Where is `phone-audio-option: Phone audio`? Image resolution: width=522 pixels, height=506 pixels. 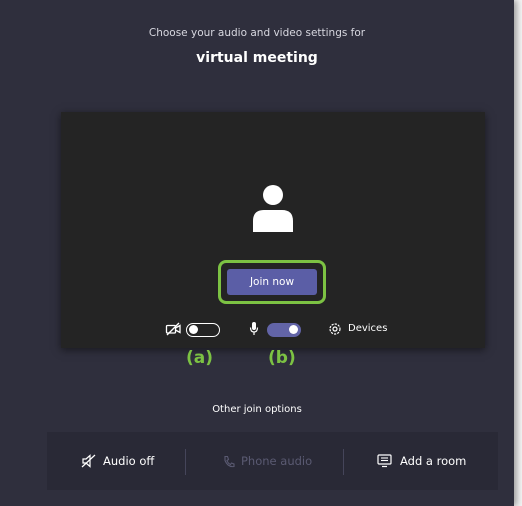
phone-audio-option: Phone audio is located at coordinates (278, 461).